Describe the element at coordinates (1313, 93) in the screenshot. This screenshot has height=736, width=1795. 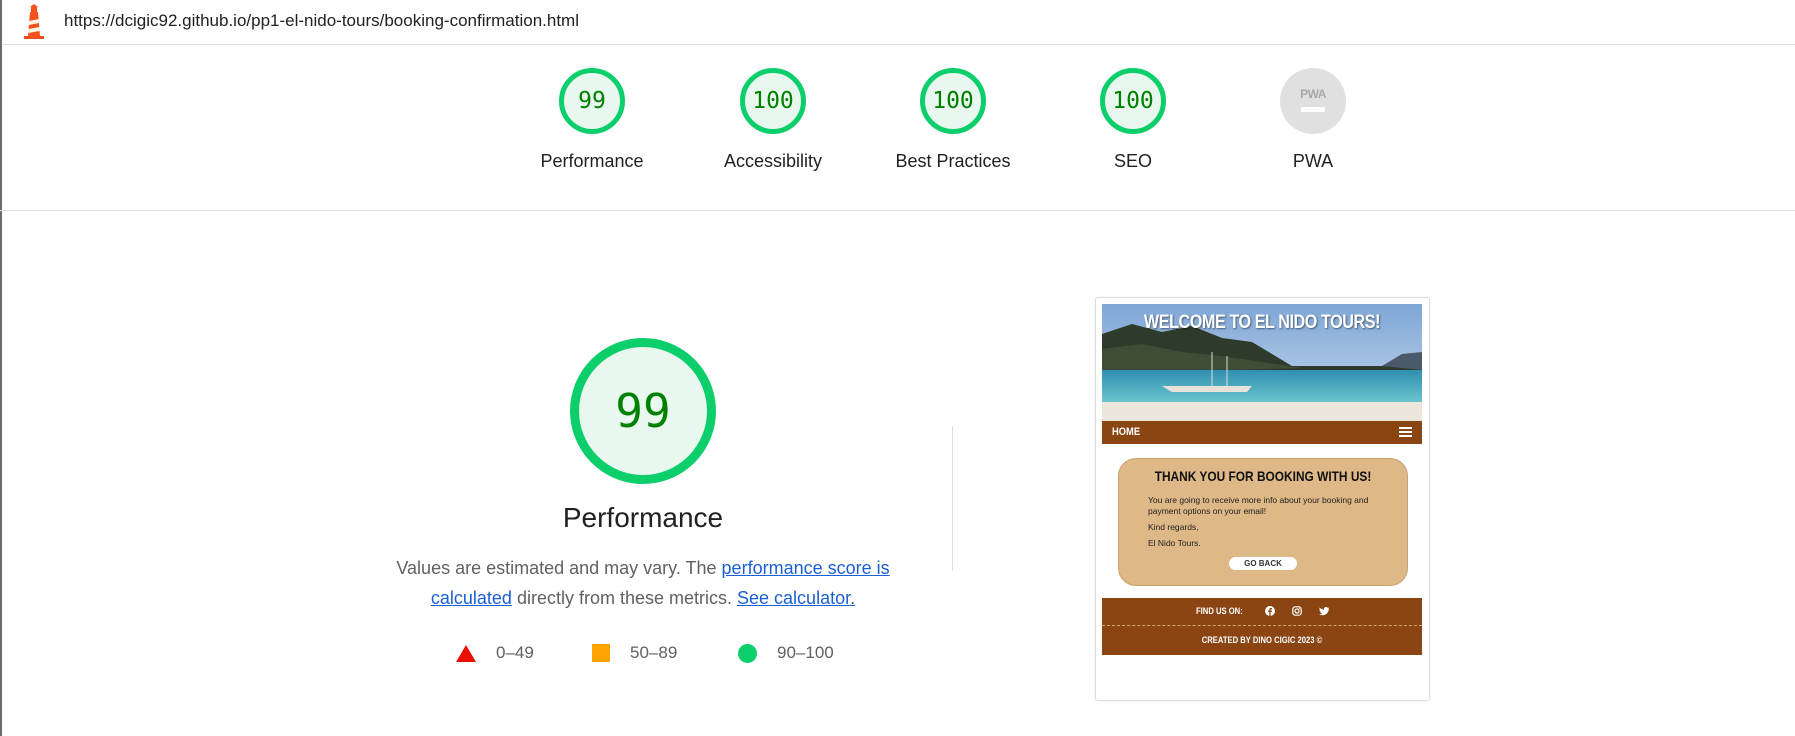
I see `pwa-badge-text: PWA` at that location.